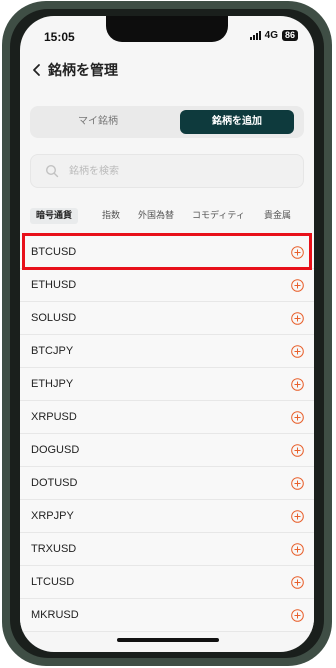 The image size is (336, 668). I want to click on status-time: 15:05, so click(59, 37).